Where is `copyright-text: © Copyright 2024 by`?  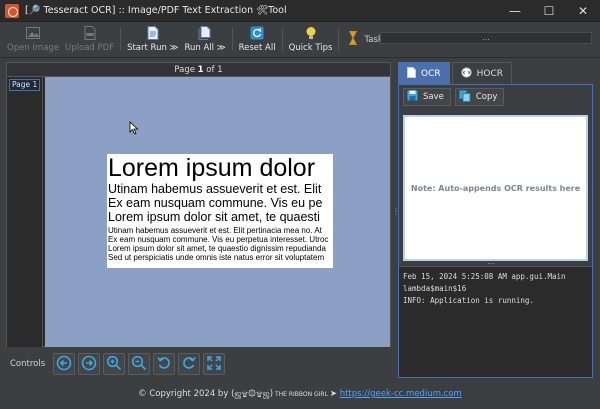 copyright-text: © Copyright 2024 by is located at coordinates (185, 394).